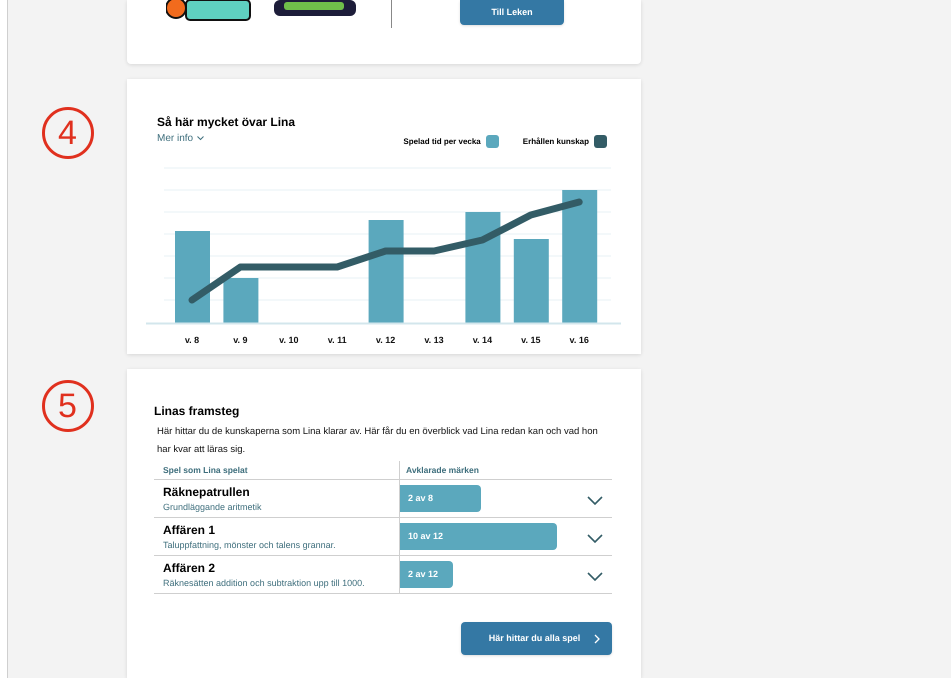  I want to click on step-number: 4, so click(68, 133).